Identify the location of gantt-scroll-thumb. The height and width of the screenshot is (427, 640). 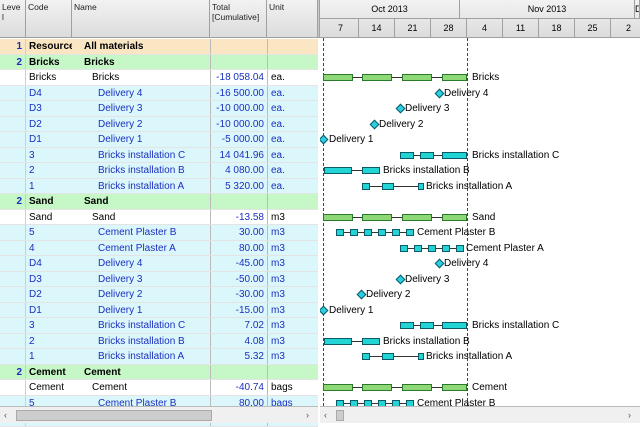
(340, 415).